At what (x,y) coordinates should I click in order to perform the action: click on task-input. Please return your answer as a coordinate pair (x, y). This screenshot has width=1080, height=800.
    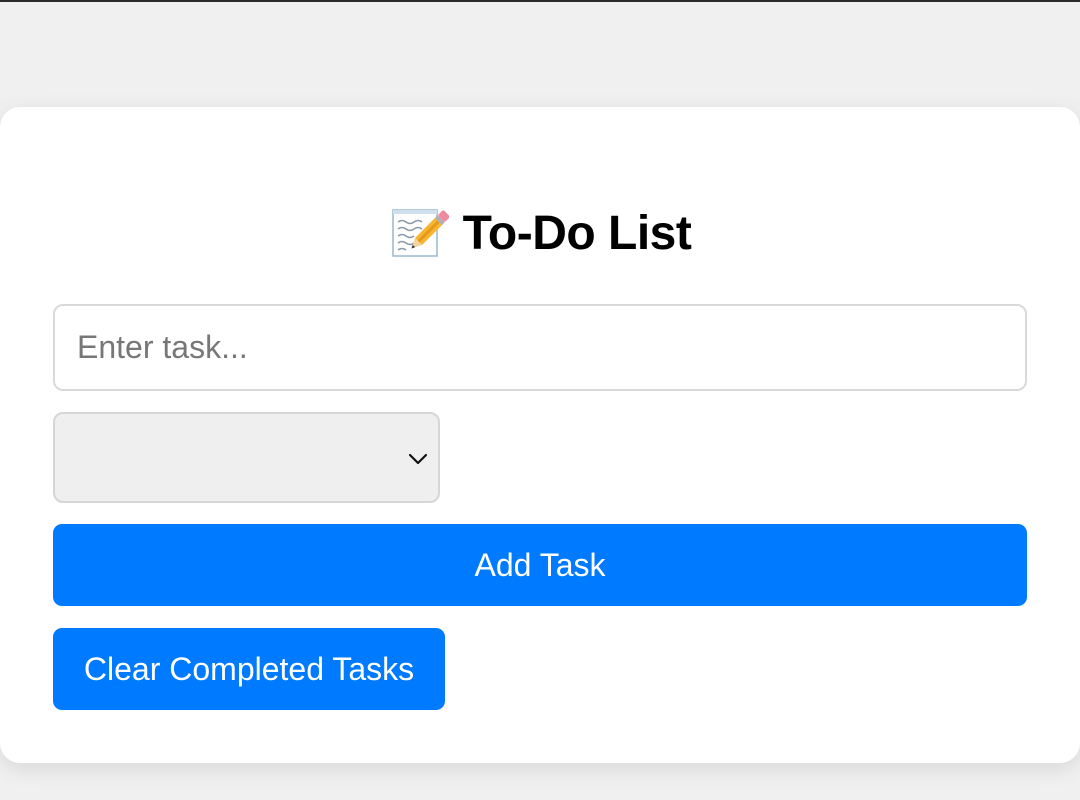
    Looking at the image, I should click on (540, 347).